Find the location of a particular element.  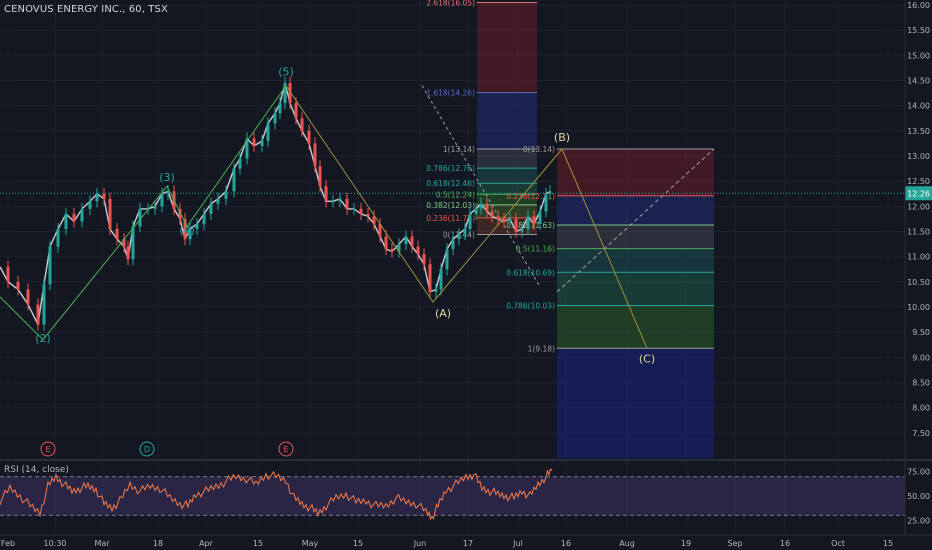

time-tick-label: Jul is located at coordinates (517, 543).